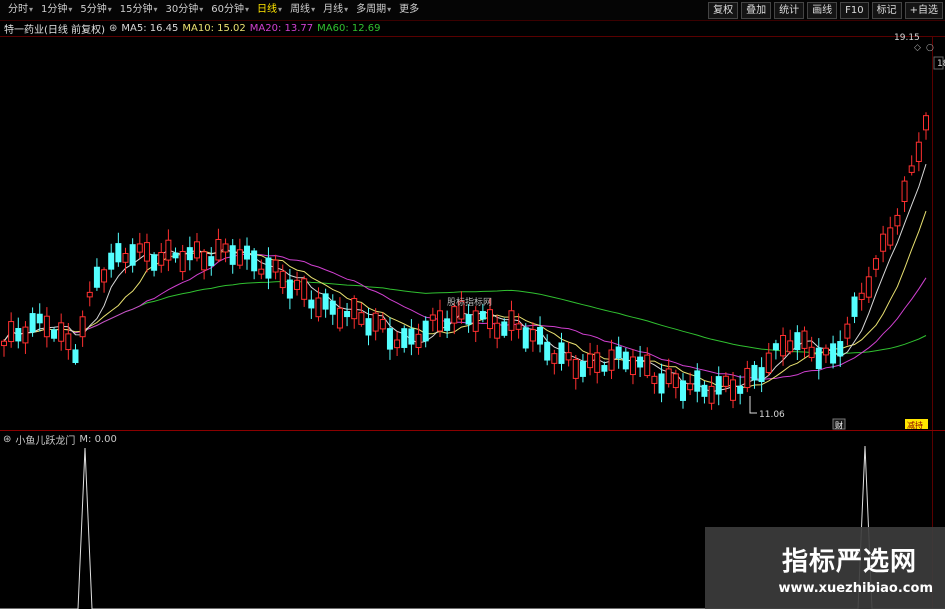  Describe the element at coordinates (930, 48) in the screenshot. I see `circle-icon: ○` at that location.